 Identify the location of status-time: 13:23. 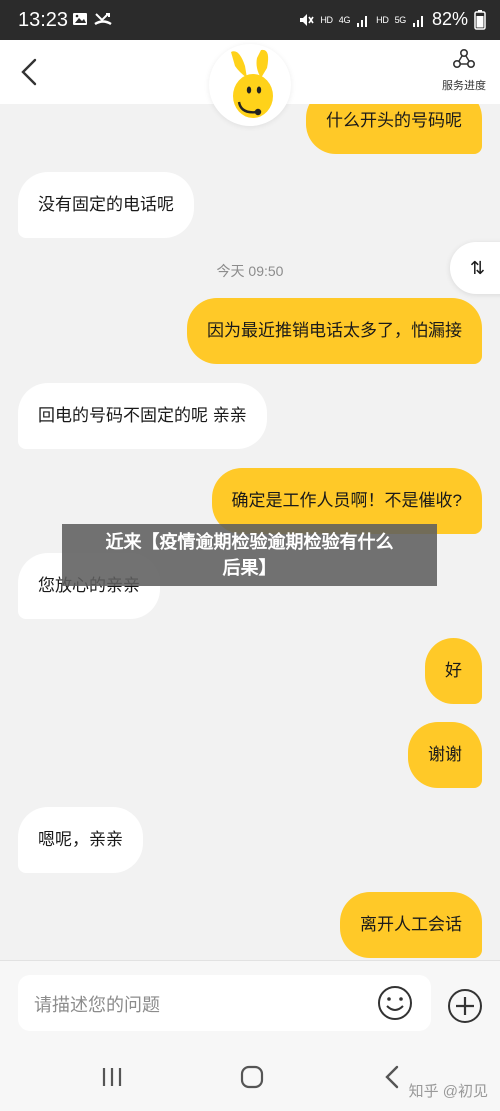
(43, 20).